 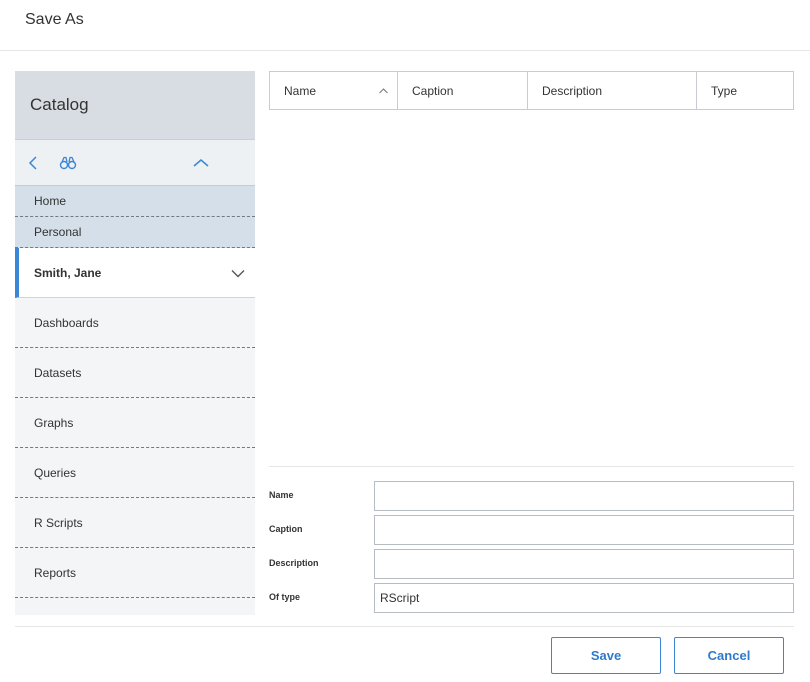 What do you see at coordinates (135, 163) in the screenshot?
I see `catalog-toolbar` at bounding box center [135, 163].